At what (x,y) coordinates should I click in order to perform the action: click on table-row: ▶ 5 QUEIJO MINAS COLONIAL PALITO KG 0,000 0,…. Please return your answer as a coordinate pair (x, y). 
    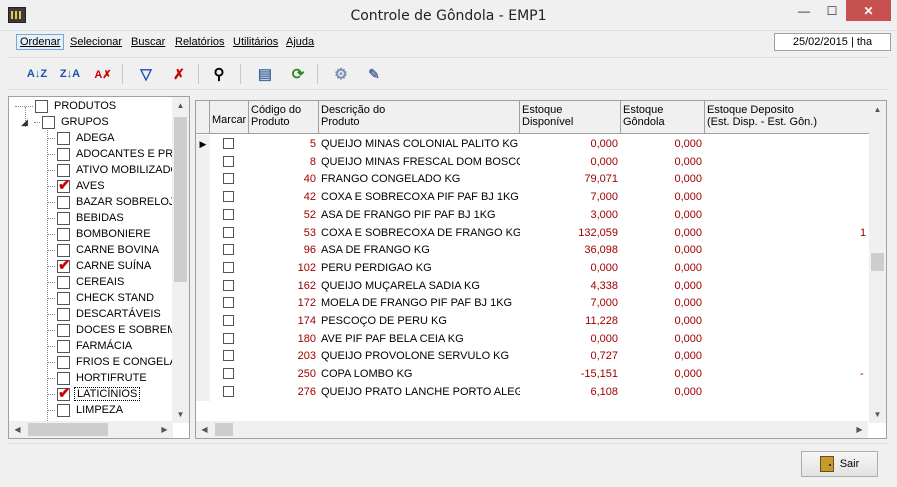
    Looking at the image, I should click on (533, 144).